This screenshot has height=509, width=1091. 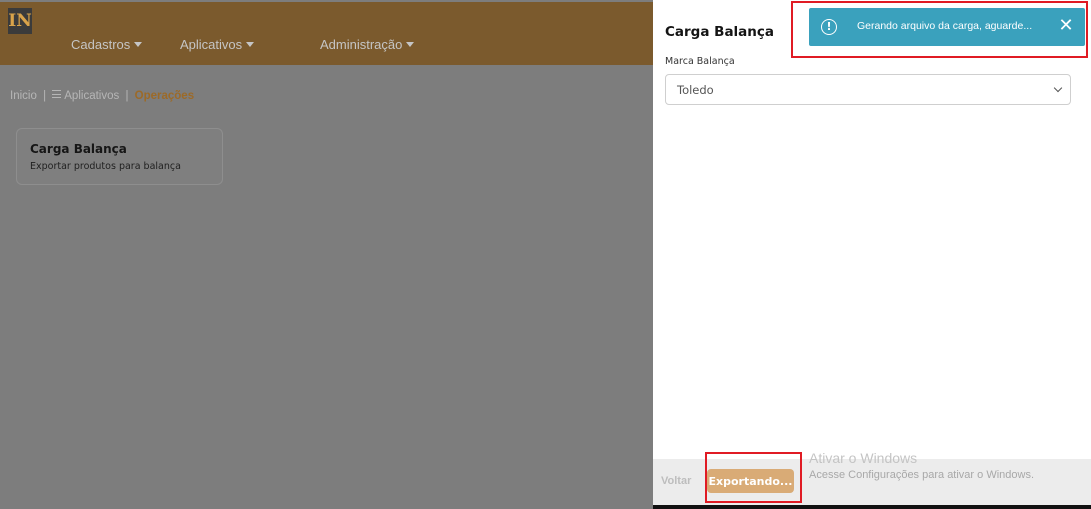 I want to click on nav-administracao: Administração, so click(x=367, y=44).